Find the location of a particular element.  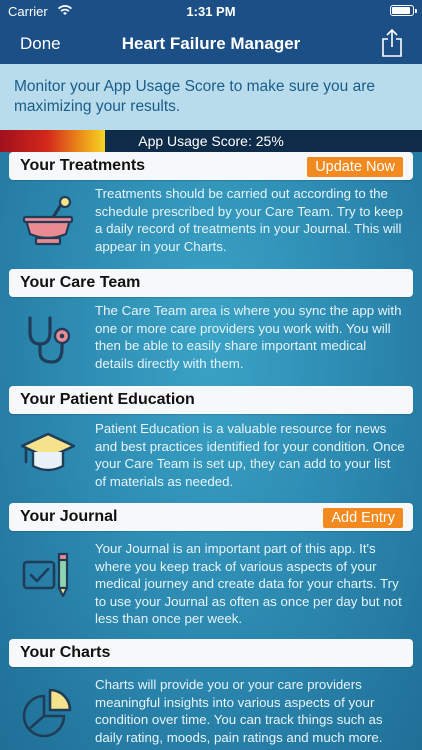

usage-score-label: App Usage Score: 25% is located at coordinates (211, 141).